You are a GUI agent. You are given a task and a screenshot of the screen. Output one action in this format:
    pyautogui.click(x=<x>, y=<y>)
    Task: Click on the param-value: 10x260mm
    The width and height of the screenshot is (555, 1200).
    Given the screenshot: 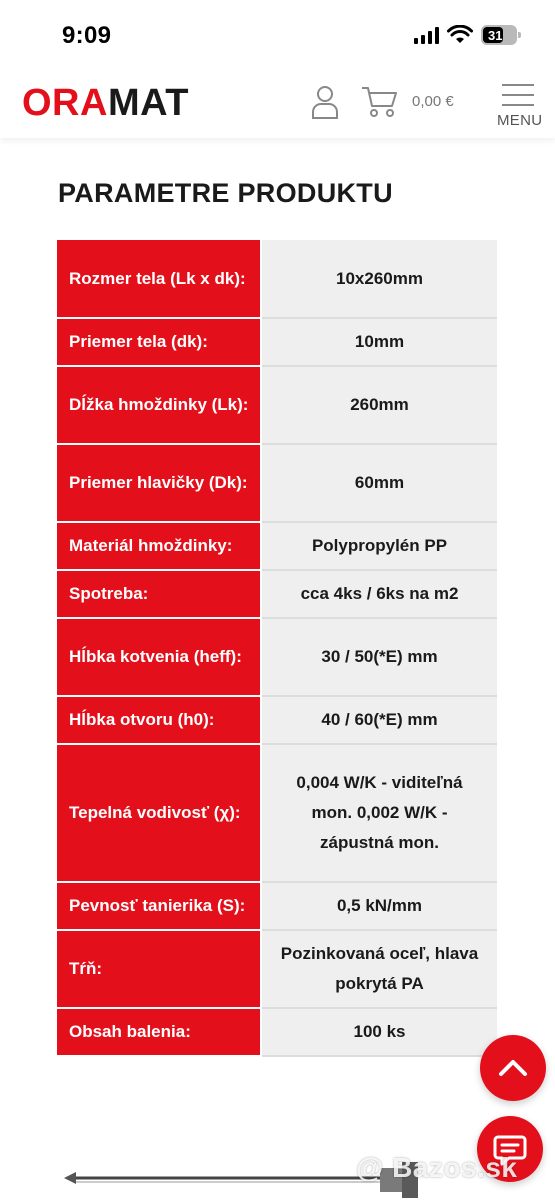 What is the action you would take?
    pyautogui.click(x=379, y=279)
    